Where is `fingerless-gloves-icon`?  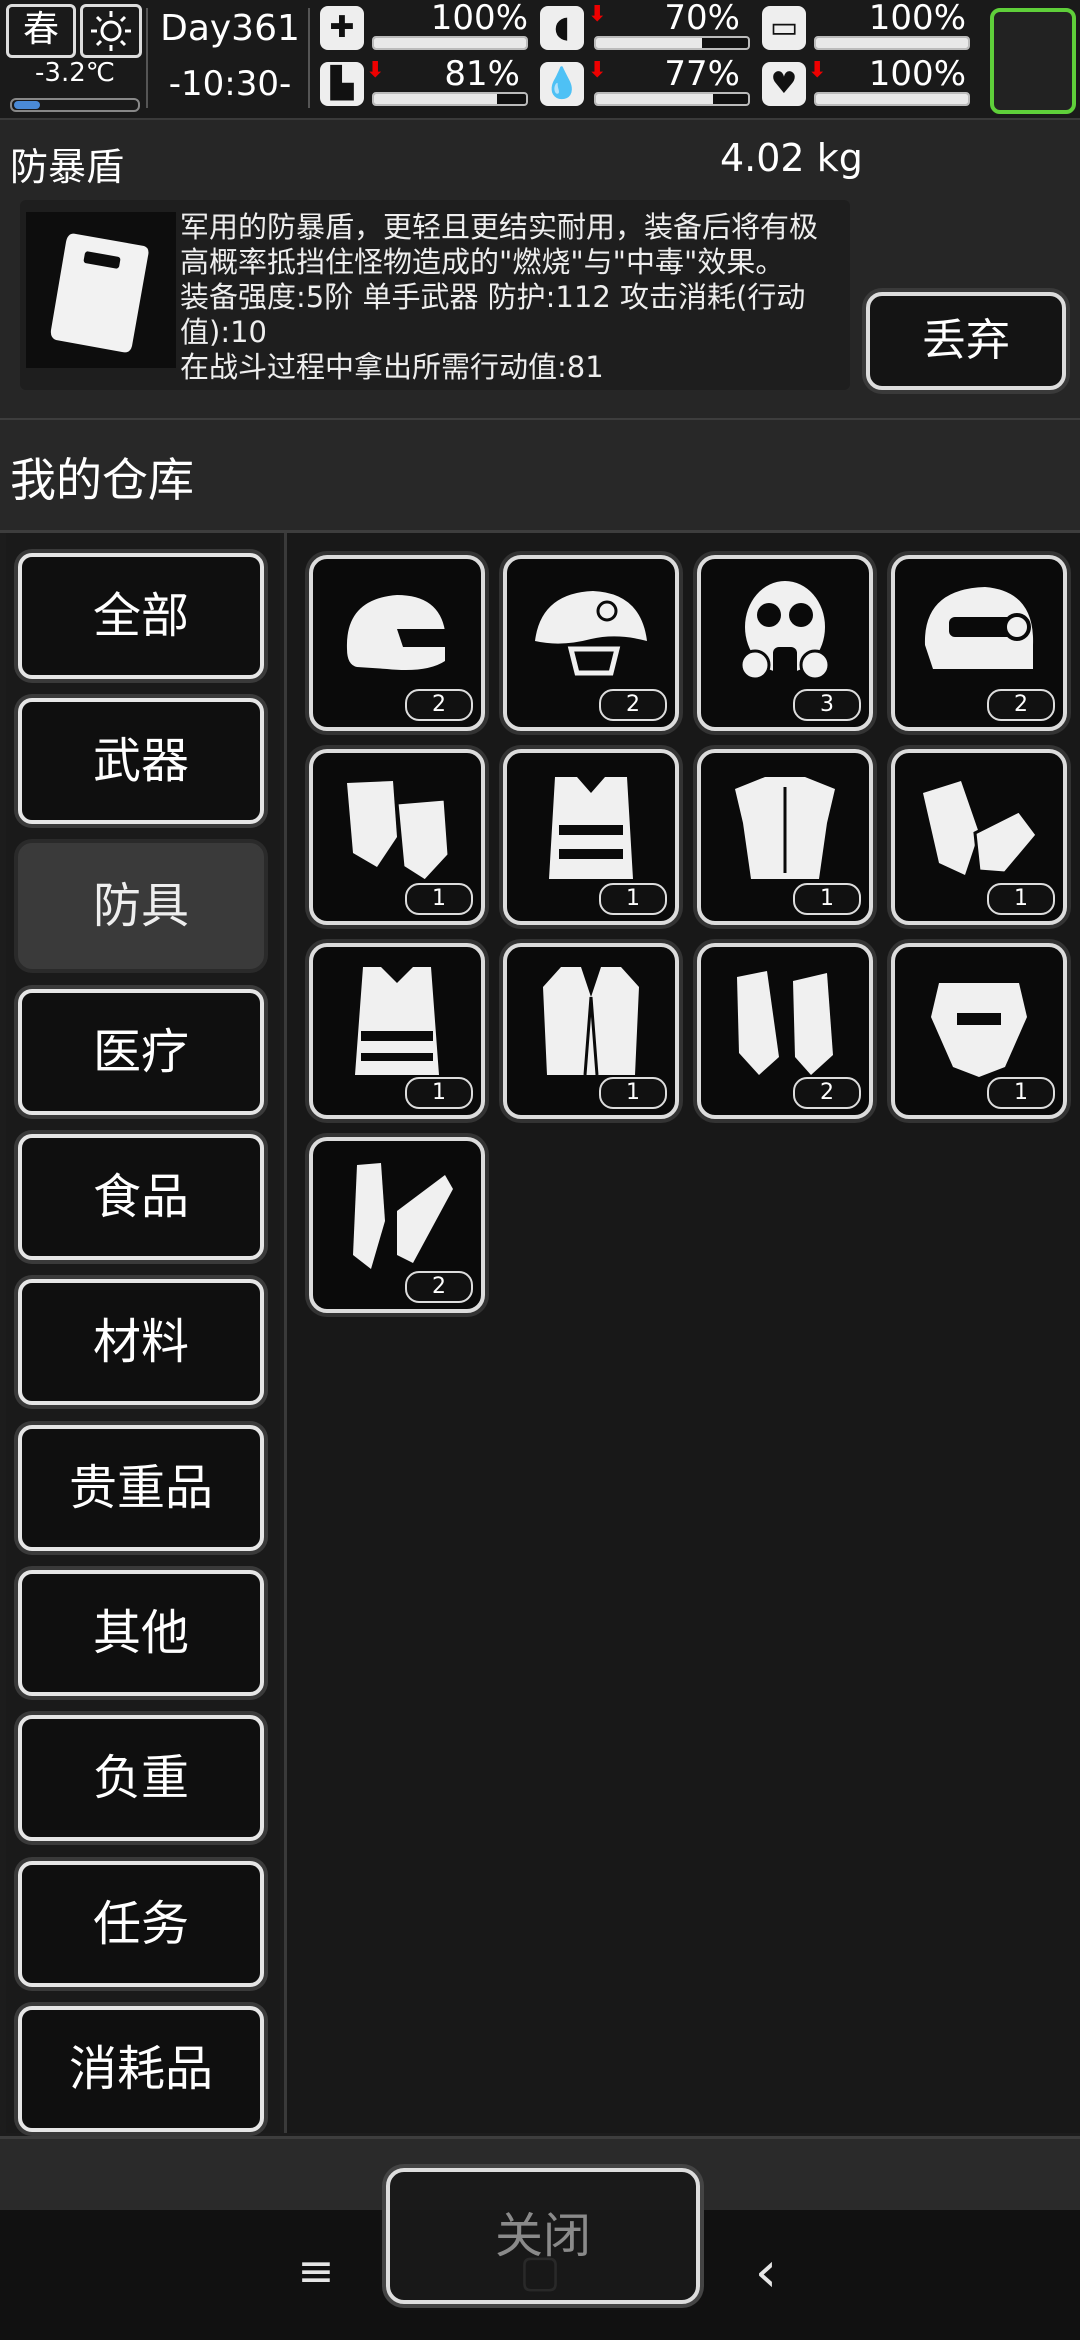 fingerless-gloves-icon is located at coordinates (399, 832).